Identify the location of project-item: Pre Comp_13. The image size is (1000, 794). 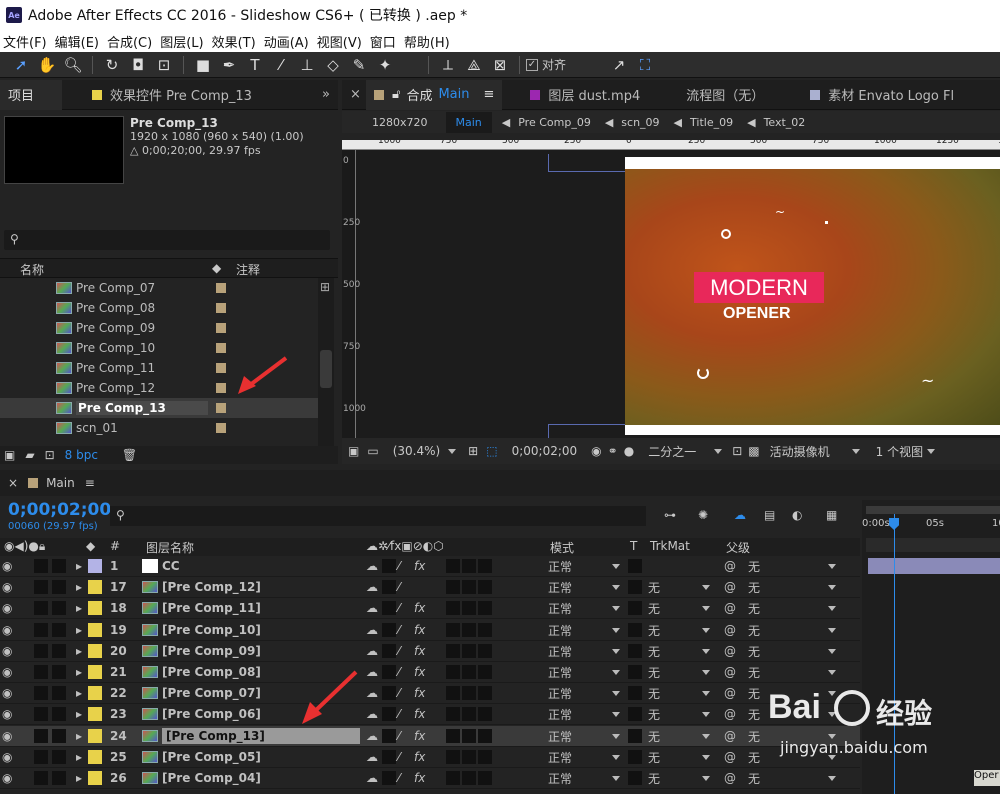
(160, 408).